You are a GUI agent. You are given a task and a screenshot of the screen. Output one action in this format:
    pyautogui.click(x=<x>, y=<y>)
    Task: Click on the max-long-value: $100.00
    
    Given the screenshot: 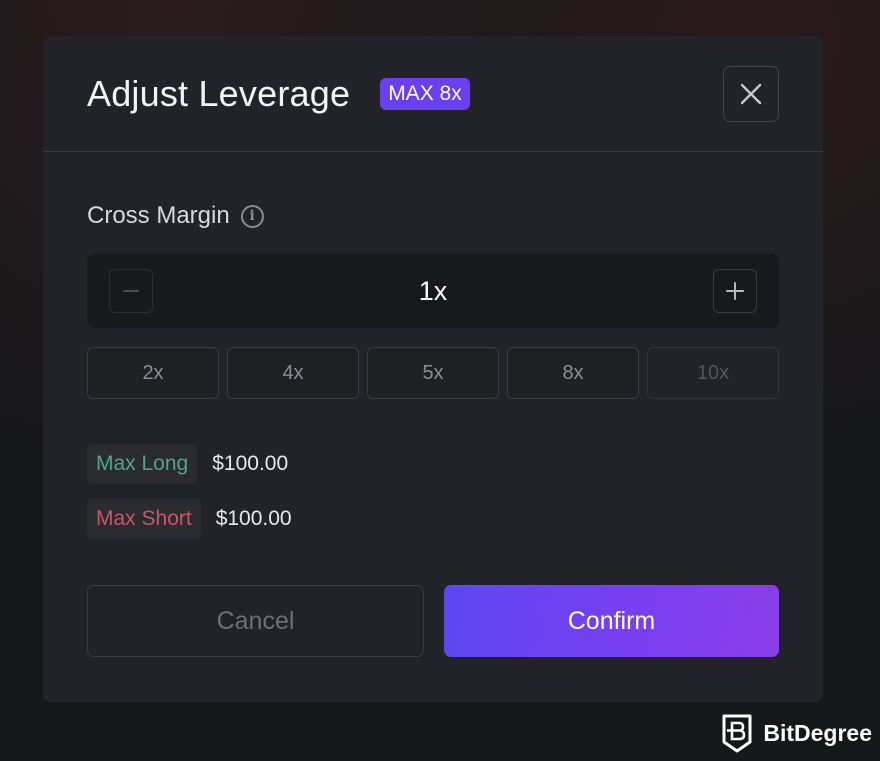 What is the action you would take?
    pyautogui.click(x=250, y=463)
    